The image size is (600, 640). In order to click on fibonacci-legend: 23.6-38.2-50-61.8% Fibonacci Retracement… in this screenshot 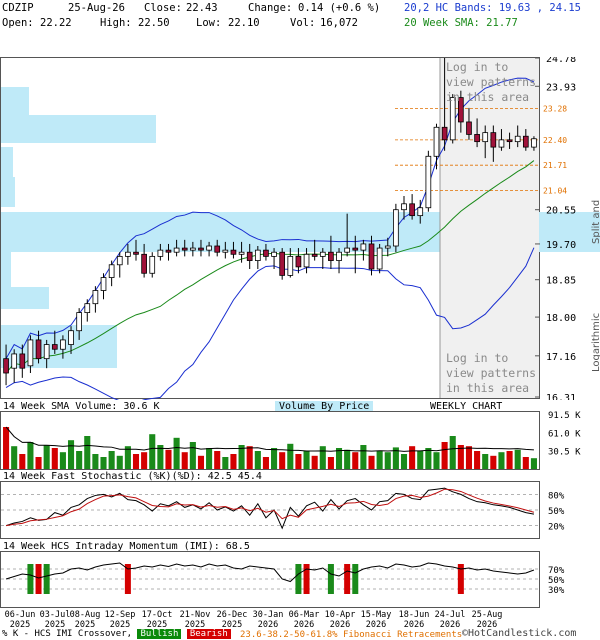, I will do `click(351, 635)`.